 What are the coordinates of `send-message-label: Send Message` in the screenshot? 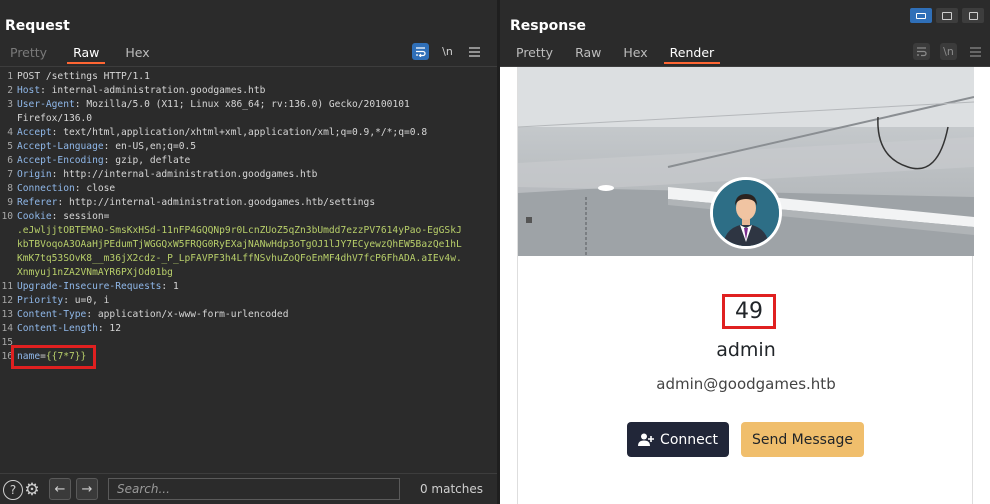 It's located at (802, 439).